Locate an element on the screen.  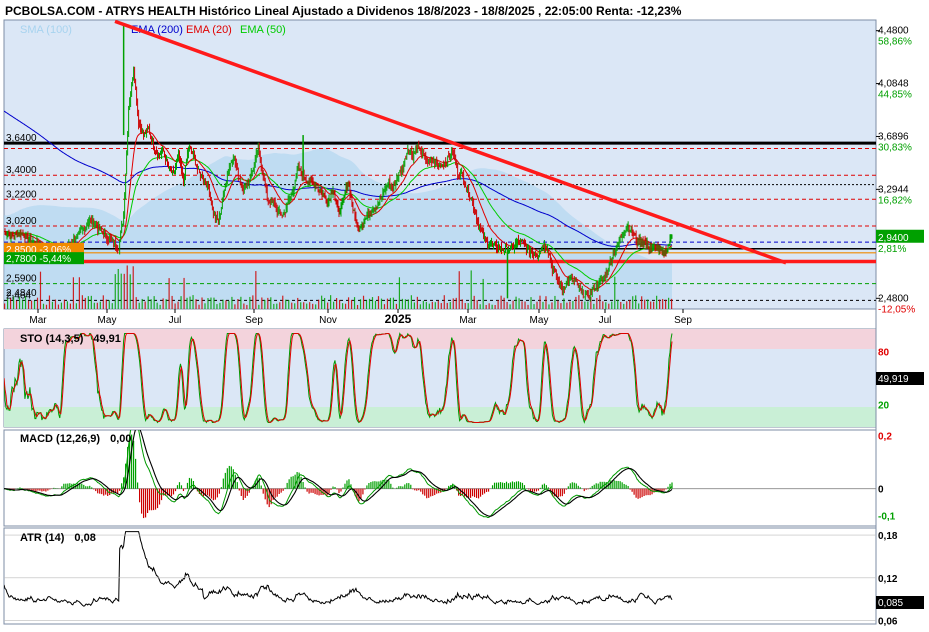
legend-ema20: EMA (20) is located at coordinates (209, 30).